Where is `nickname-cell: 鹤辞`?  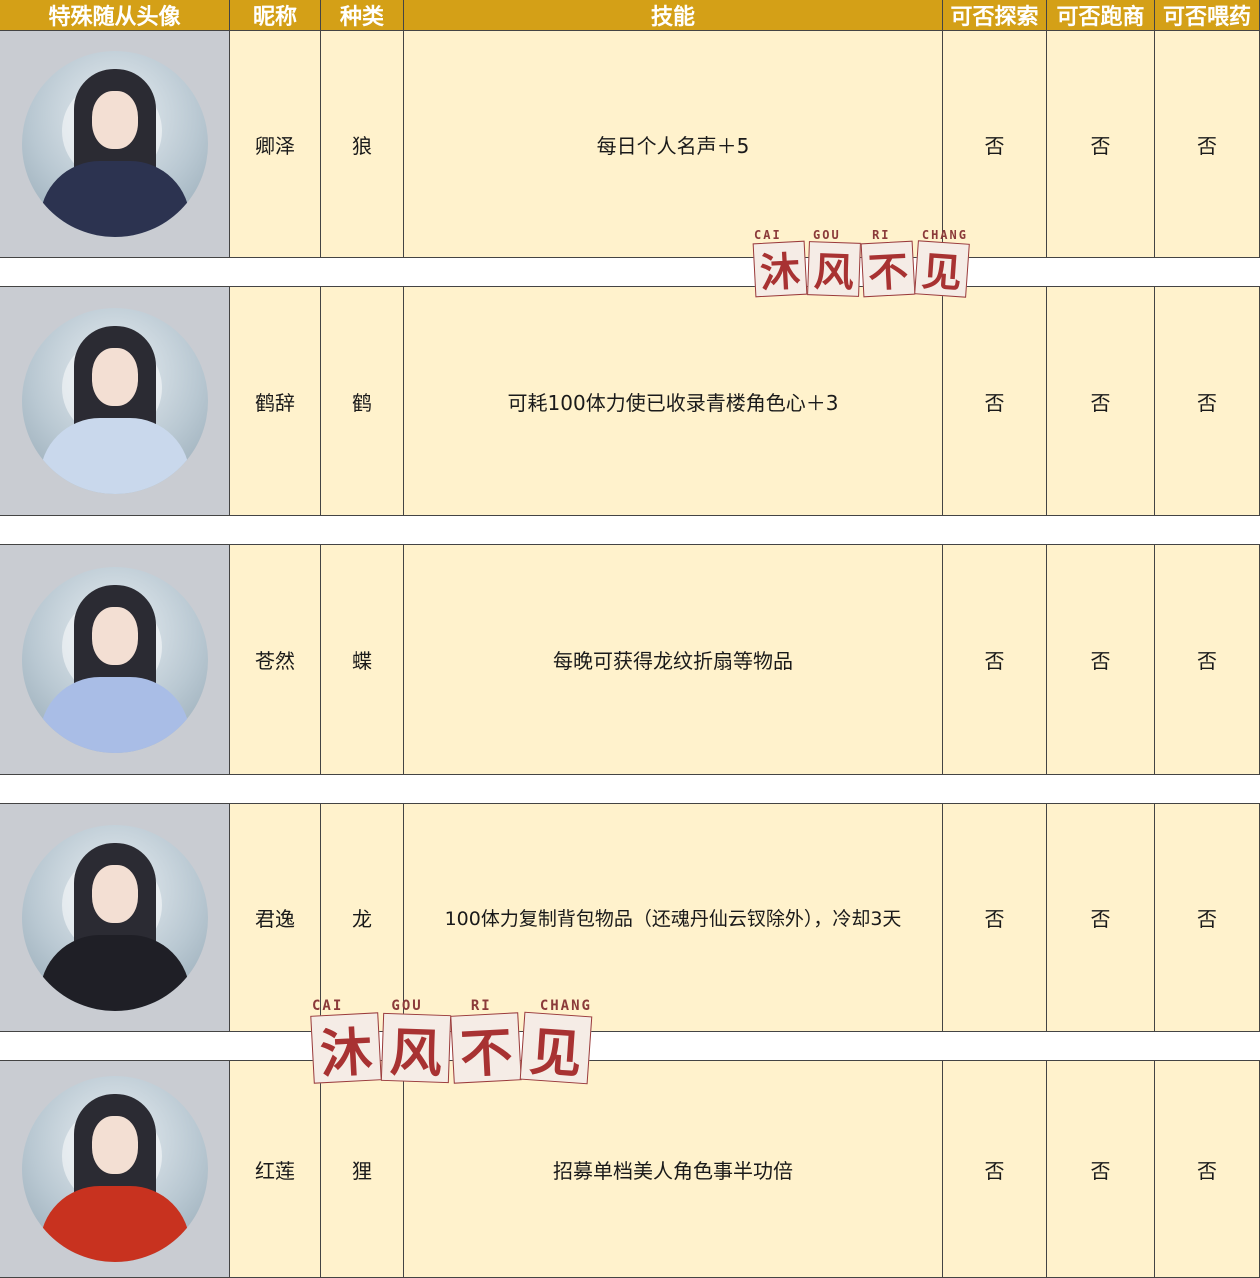
nickname-cell: 鹤辞 is located at coordinates (275, 401).